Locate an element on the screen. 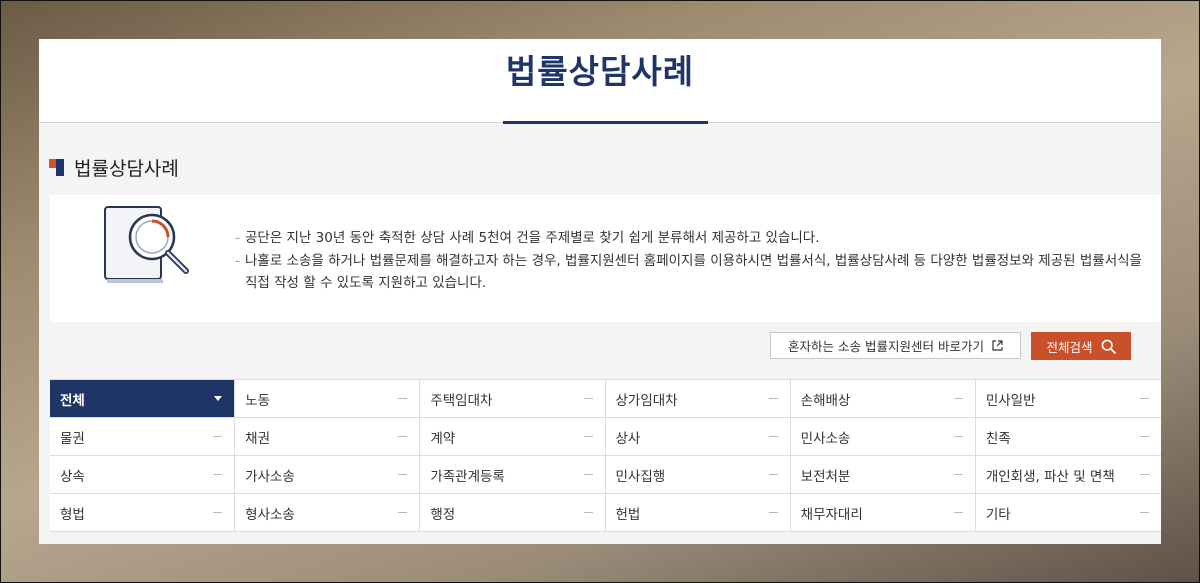 This screenshot has width=1200, height=583. category-item: 민사일반 is located at coordinates (1068, 399).